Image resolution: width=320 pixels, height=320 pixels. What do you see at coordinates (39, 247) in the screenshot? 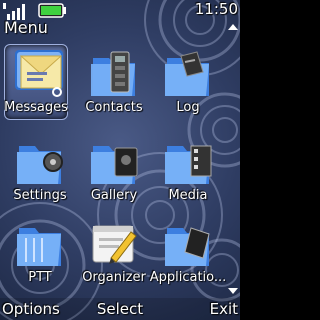
I see `ptt-icon` at bounding box center [39, 247].